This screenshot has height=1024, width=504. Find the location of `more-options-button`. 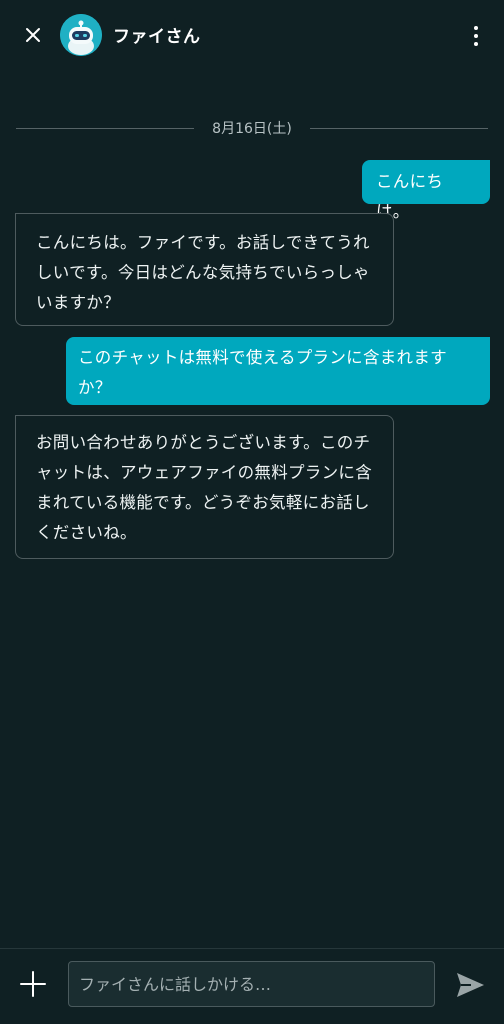

more-options-button is located at coordinates (476, 36).